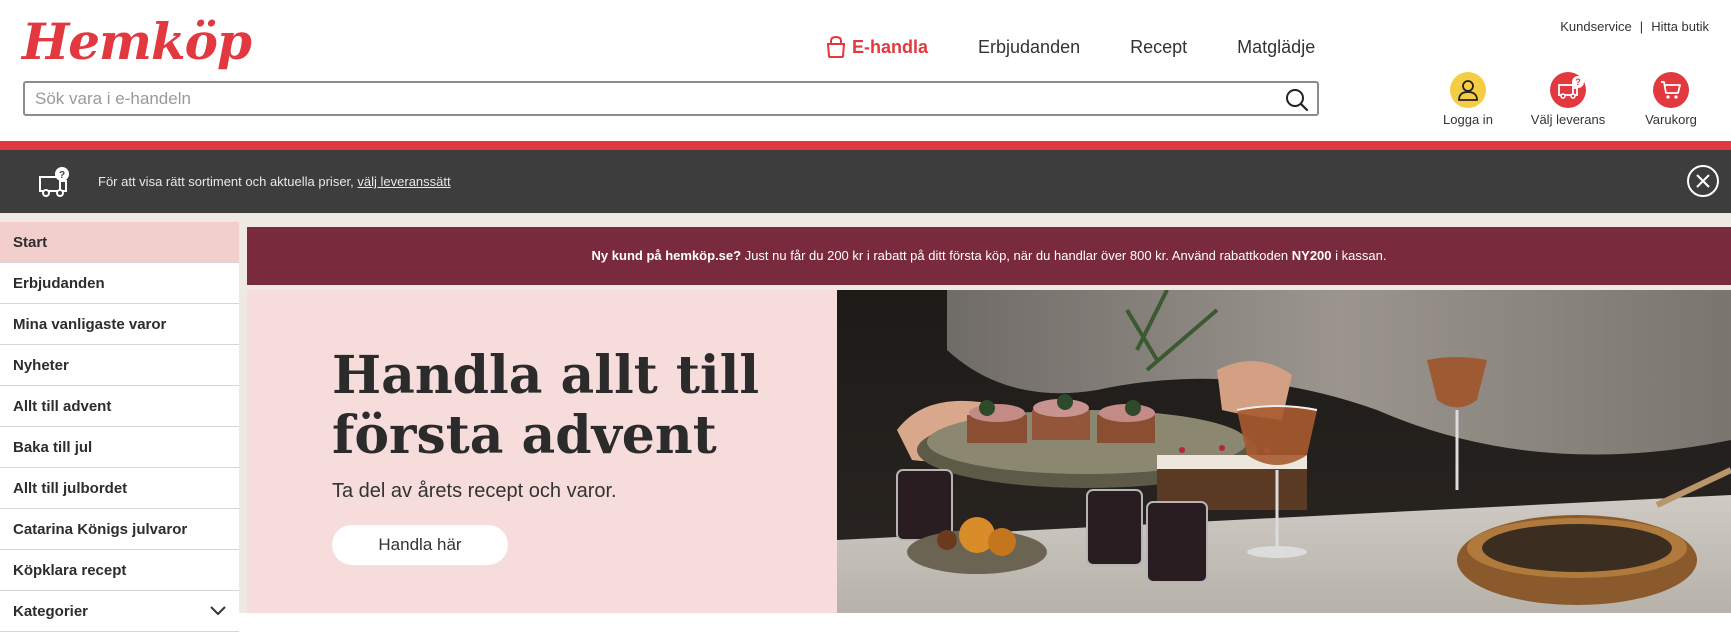 Image resolution: width=1731 pixels, height=632 pixels. I want to click on sidebar-item-label: Catarina Königs julvaror, so click(100, 529).